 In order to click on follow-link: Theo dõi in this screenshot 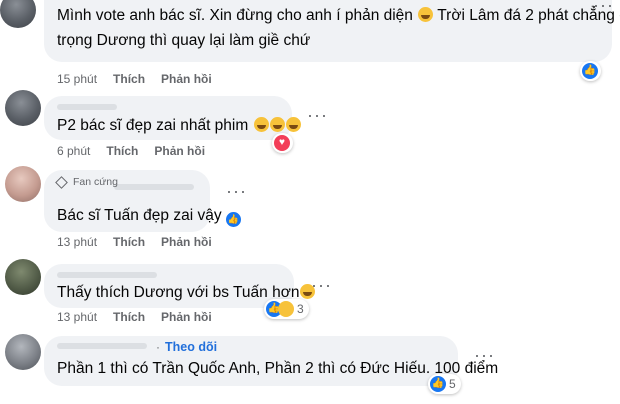, I will do `click(191, 347)`.